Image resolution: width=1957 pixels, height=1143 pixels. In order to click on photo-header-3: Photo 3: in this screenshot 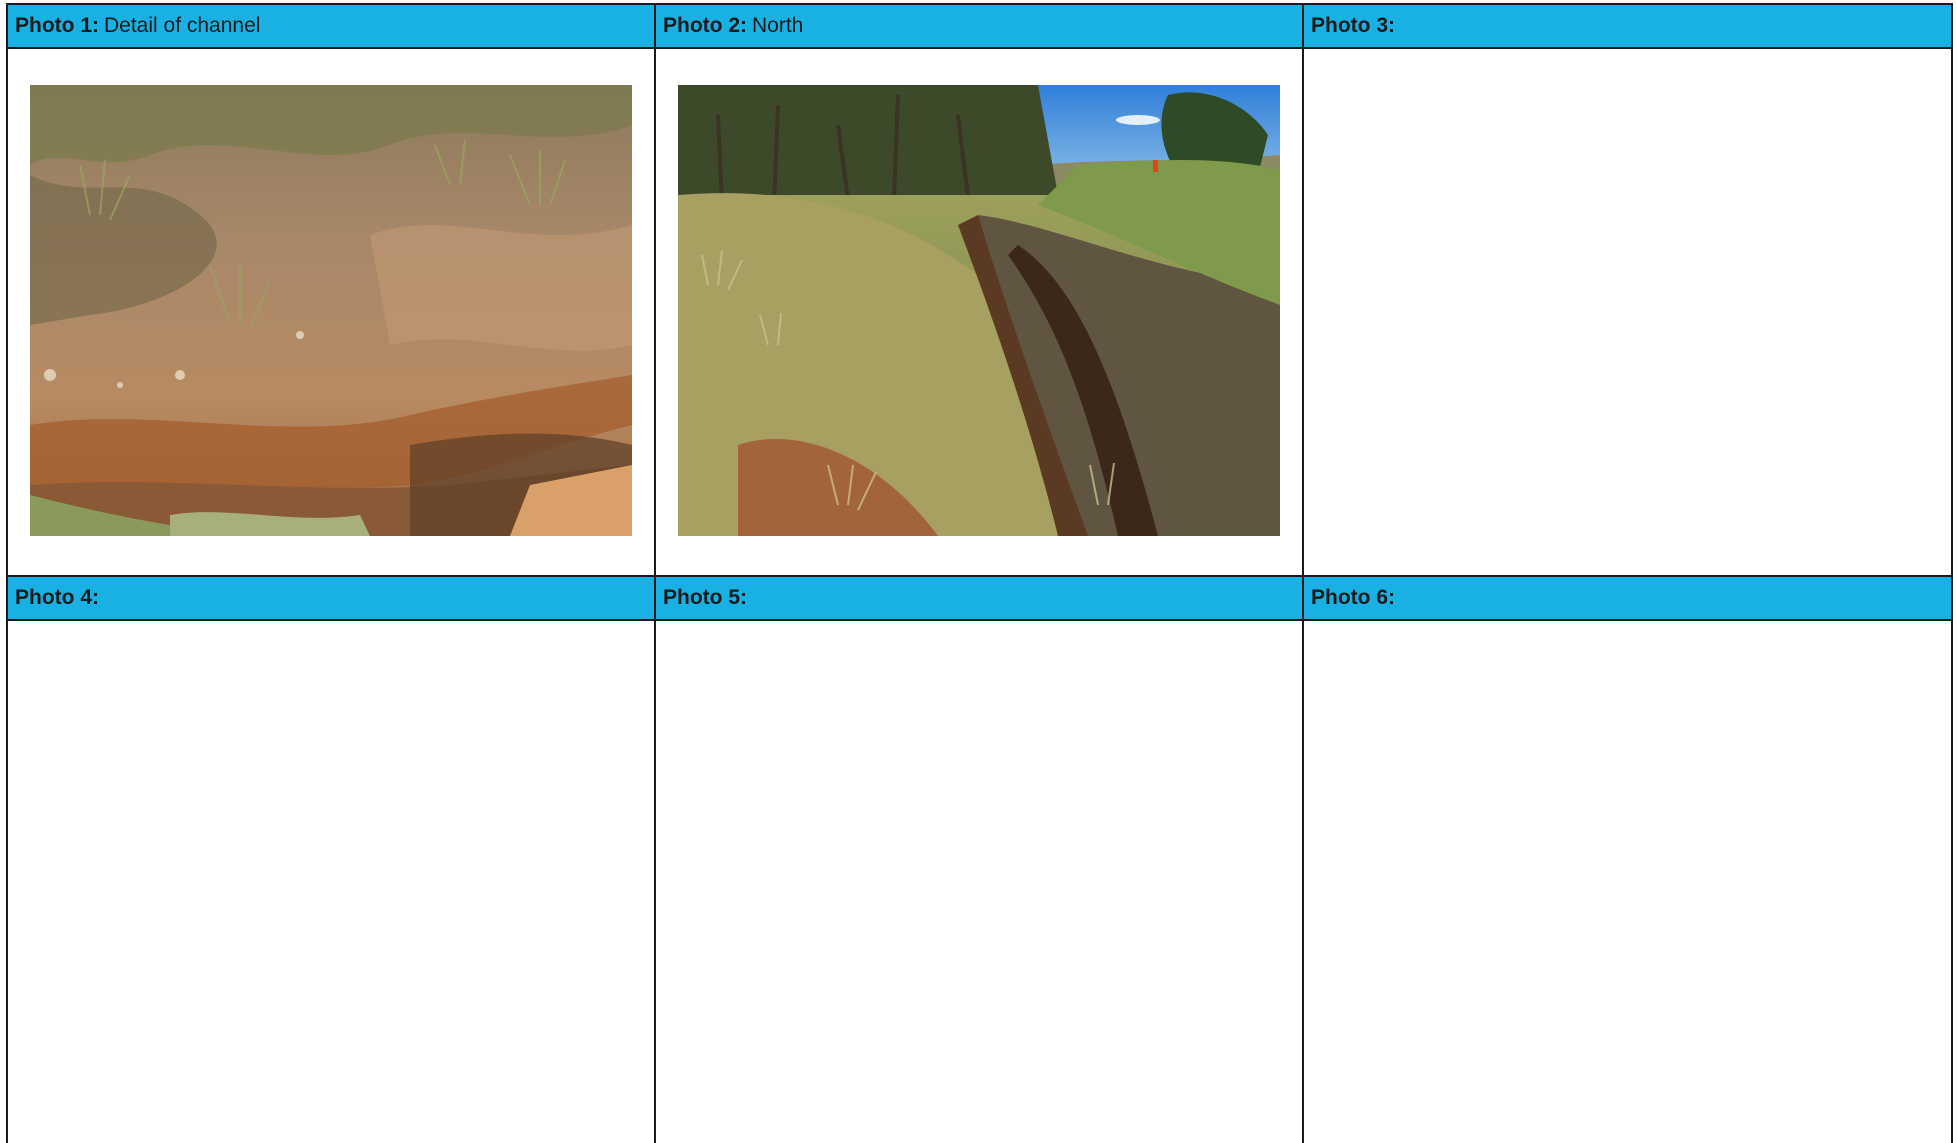, I will do `click(1627, 27)`.